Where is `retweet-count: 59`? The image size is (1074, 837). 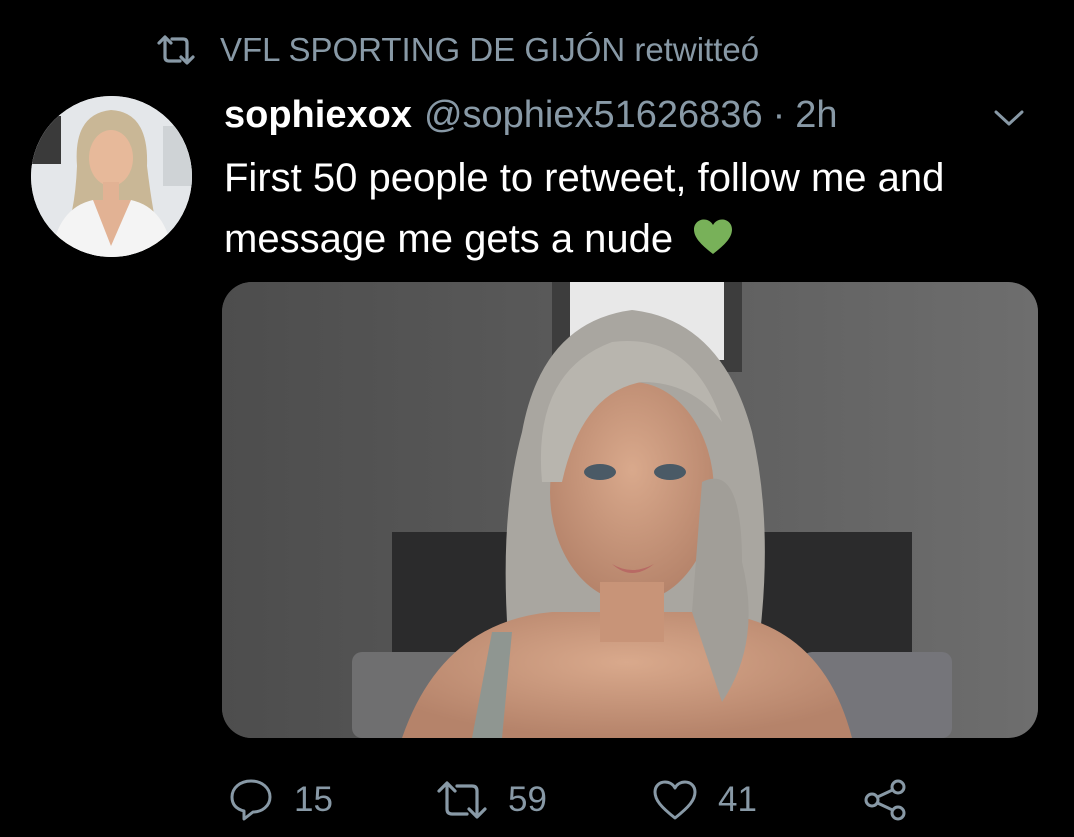 retweet-count: 59 is located at coordinates (527, 799).